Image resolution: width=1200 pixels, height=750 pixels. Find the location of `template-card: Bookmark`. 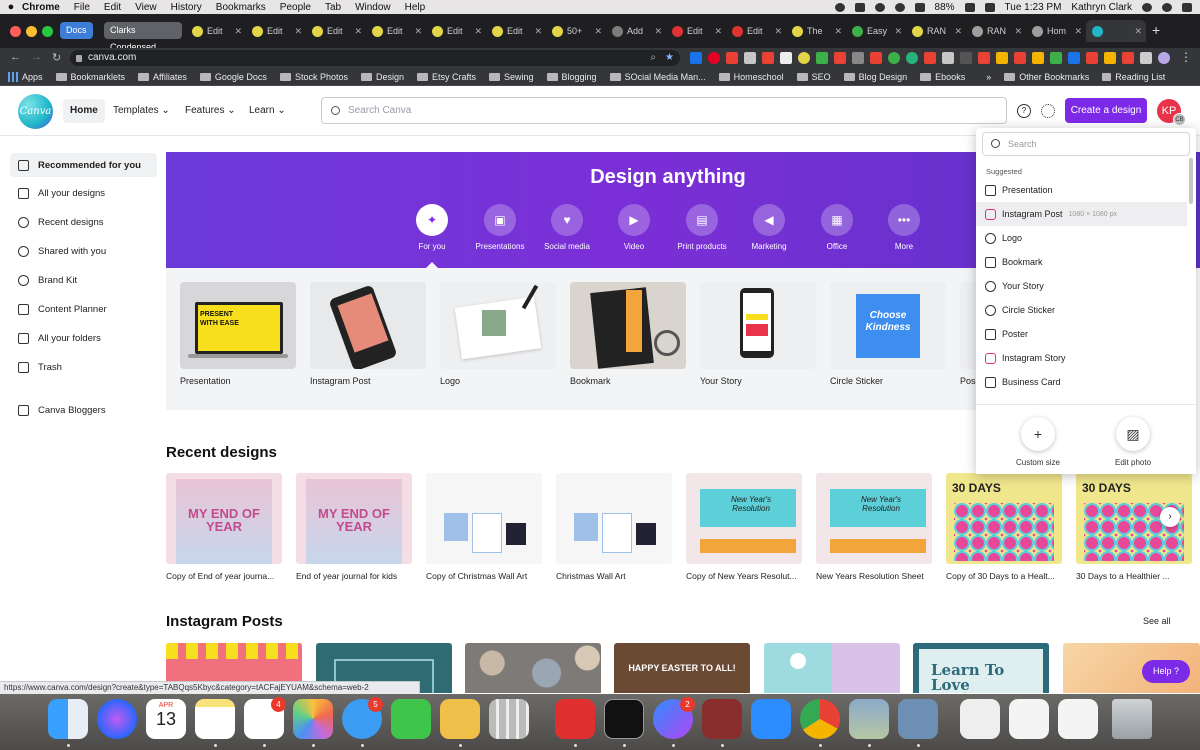

template-card: Bookmark is located at coordinates (628, 334).